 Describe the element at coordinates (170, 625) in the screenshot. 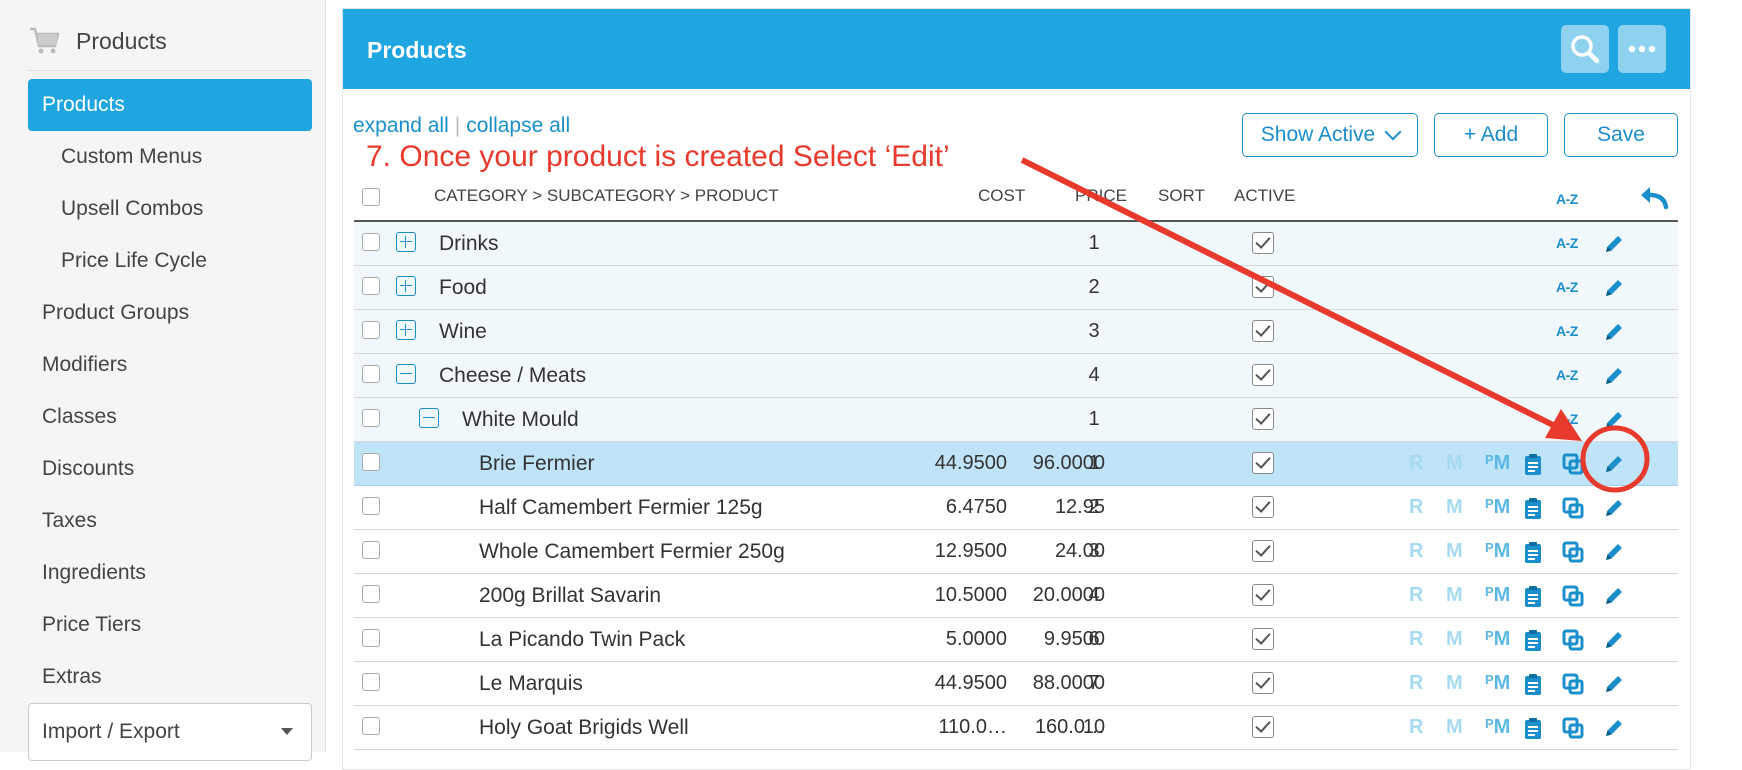

I see `sidebar-item: Price Tiers` at that location.